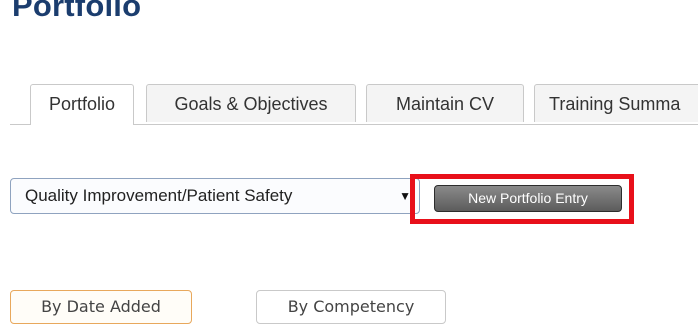  What do you see at coordinates (251, 103) in the screenshot?
I see `tab-goals-objectives: Goals & Objectives` at bounding box center [251, 103].